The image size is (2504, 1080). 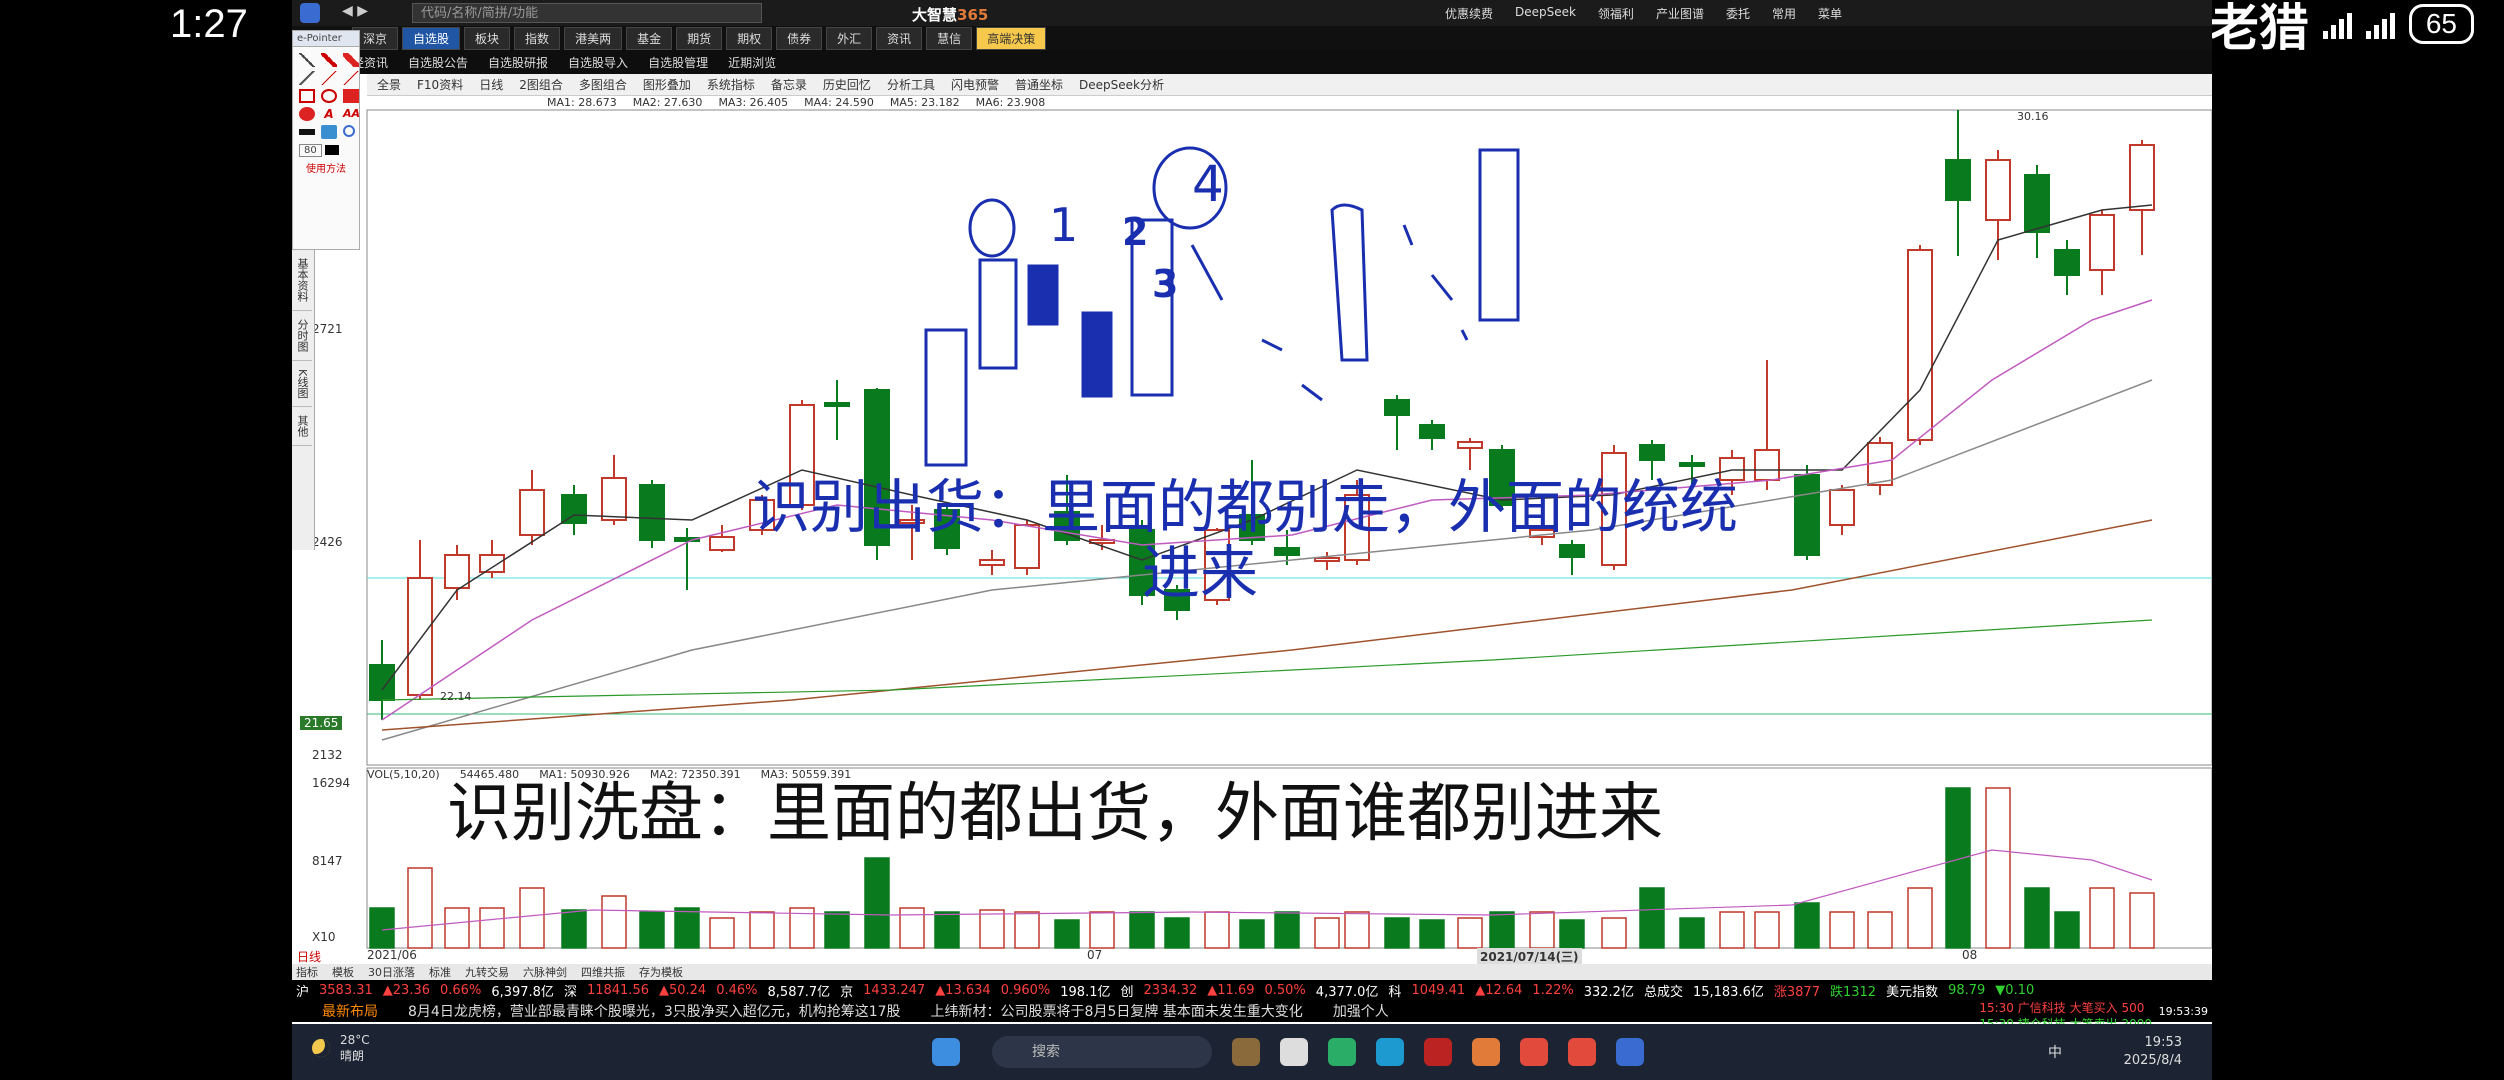 What do you see at coordinates (654, 1011) in the screenshot?
I see `news-item-1: 8月4日龙虎榜，营业部最青睐个股曝光，3只股净买入超亿元，机构抢筹这17股` at bounding box center [654, 1011].